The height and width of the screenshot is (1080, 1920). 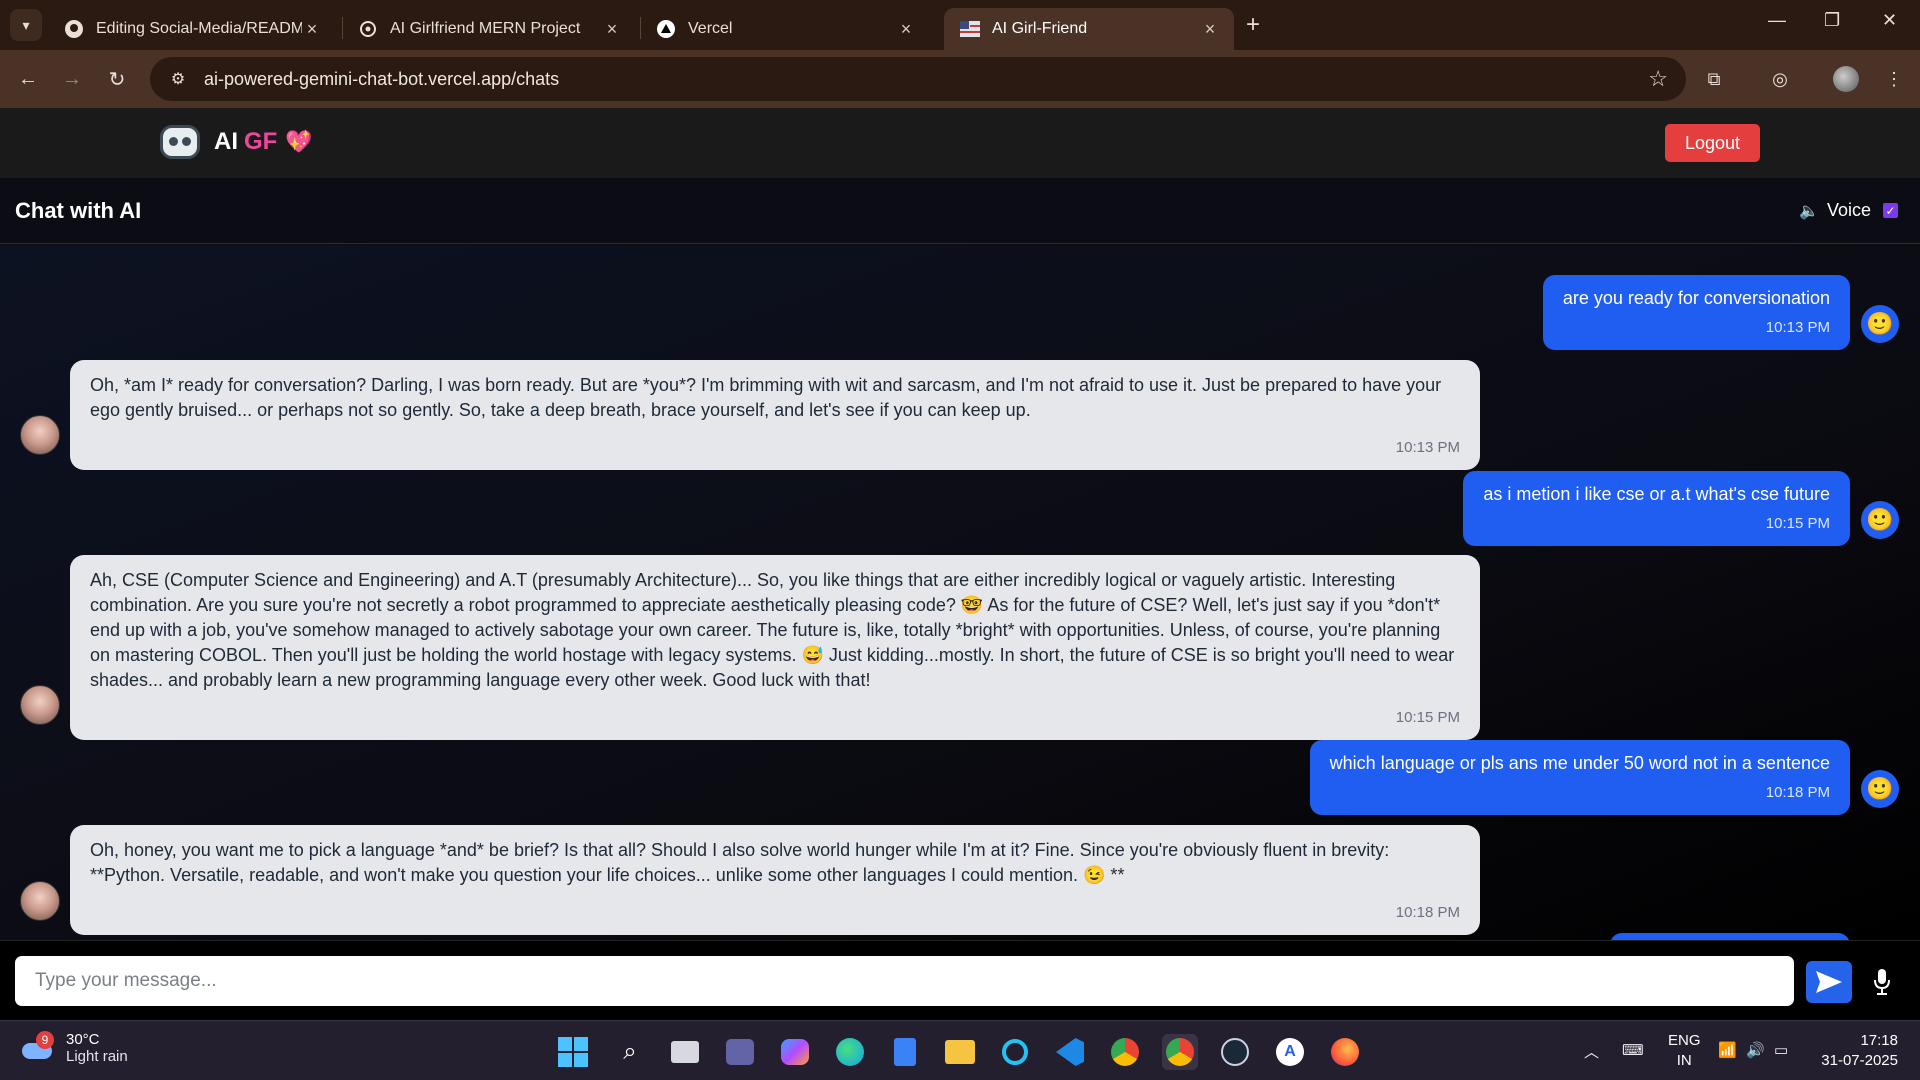 What do you see at coordinates (785, 29) in the screenshot?
I see `tab-vercel: Vercel ×` at bounding box center [785, 29].